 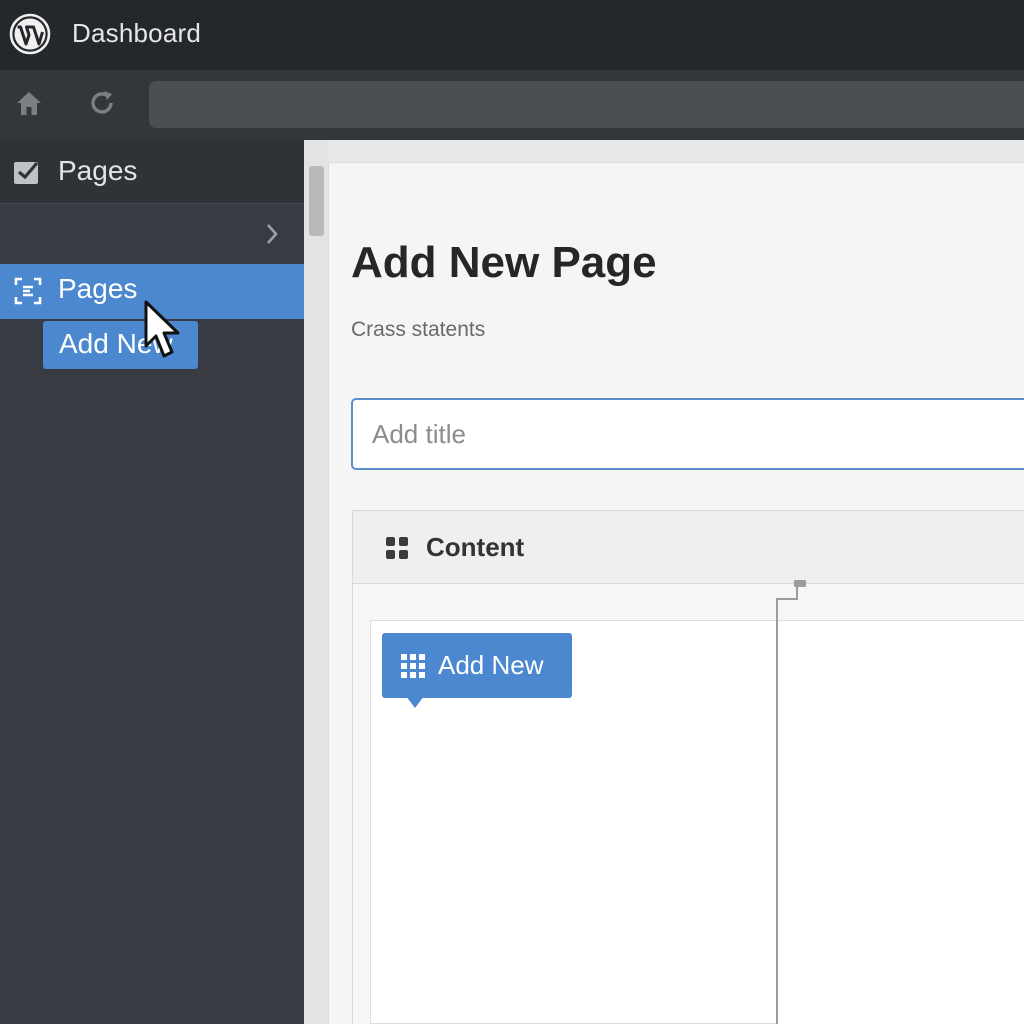 What do you see at coordinates (475, 547) in the screenshot?
I see `content-section-label: Content` at bounding box center [475, 547].